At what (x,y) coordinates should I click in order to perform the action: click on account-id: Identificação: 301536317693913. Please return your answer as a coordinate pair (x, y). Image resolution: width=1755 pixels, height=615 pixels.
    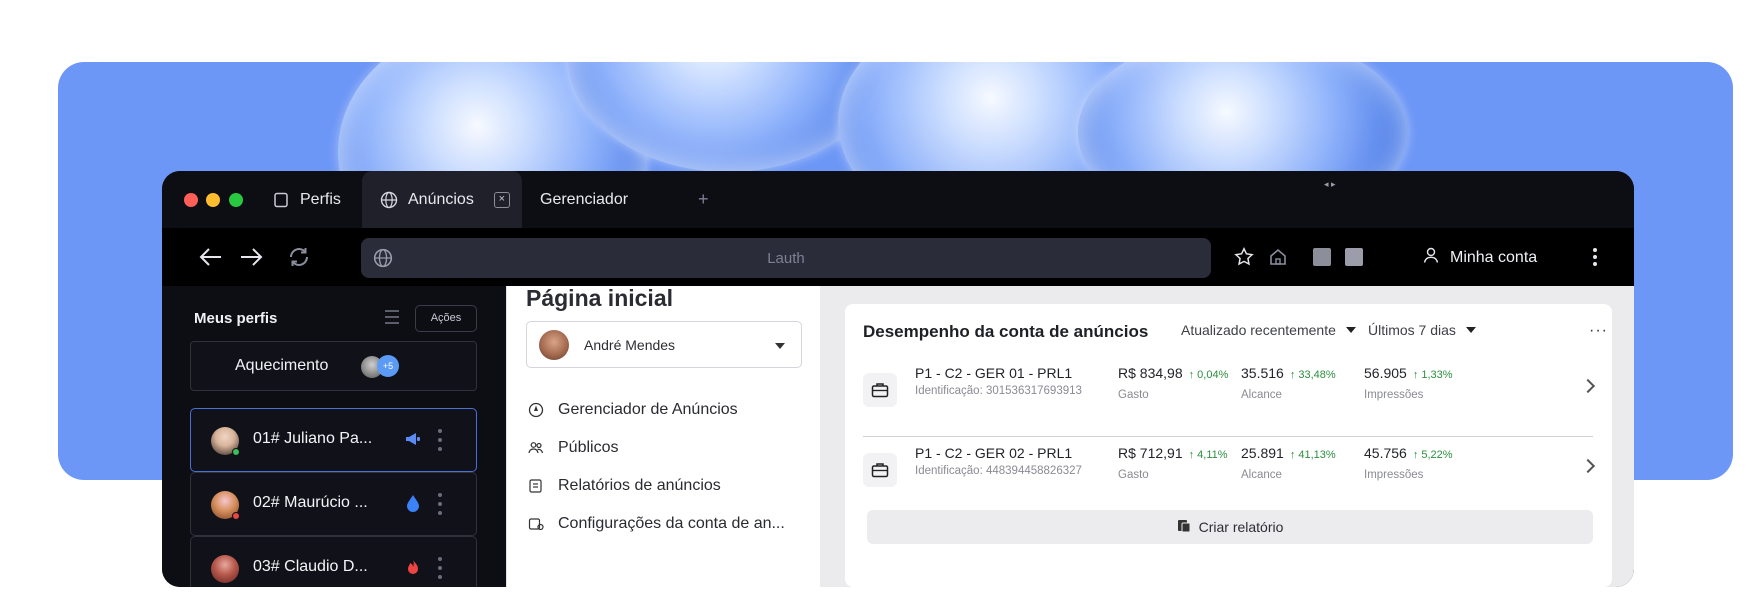
    Looking at the image, I should click on (998, 391).